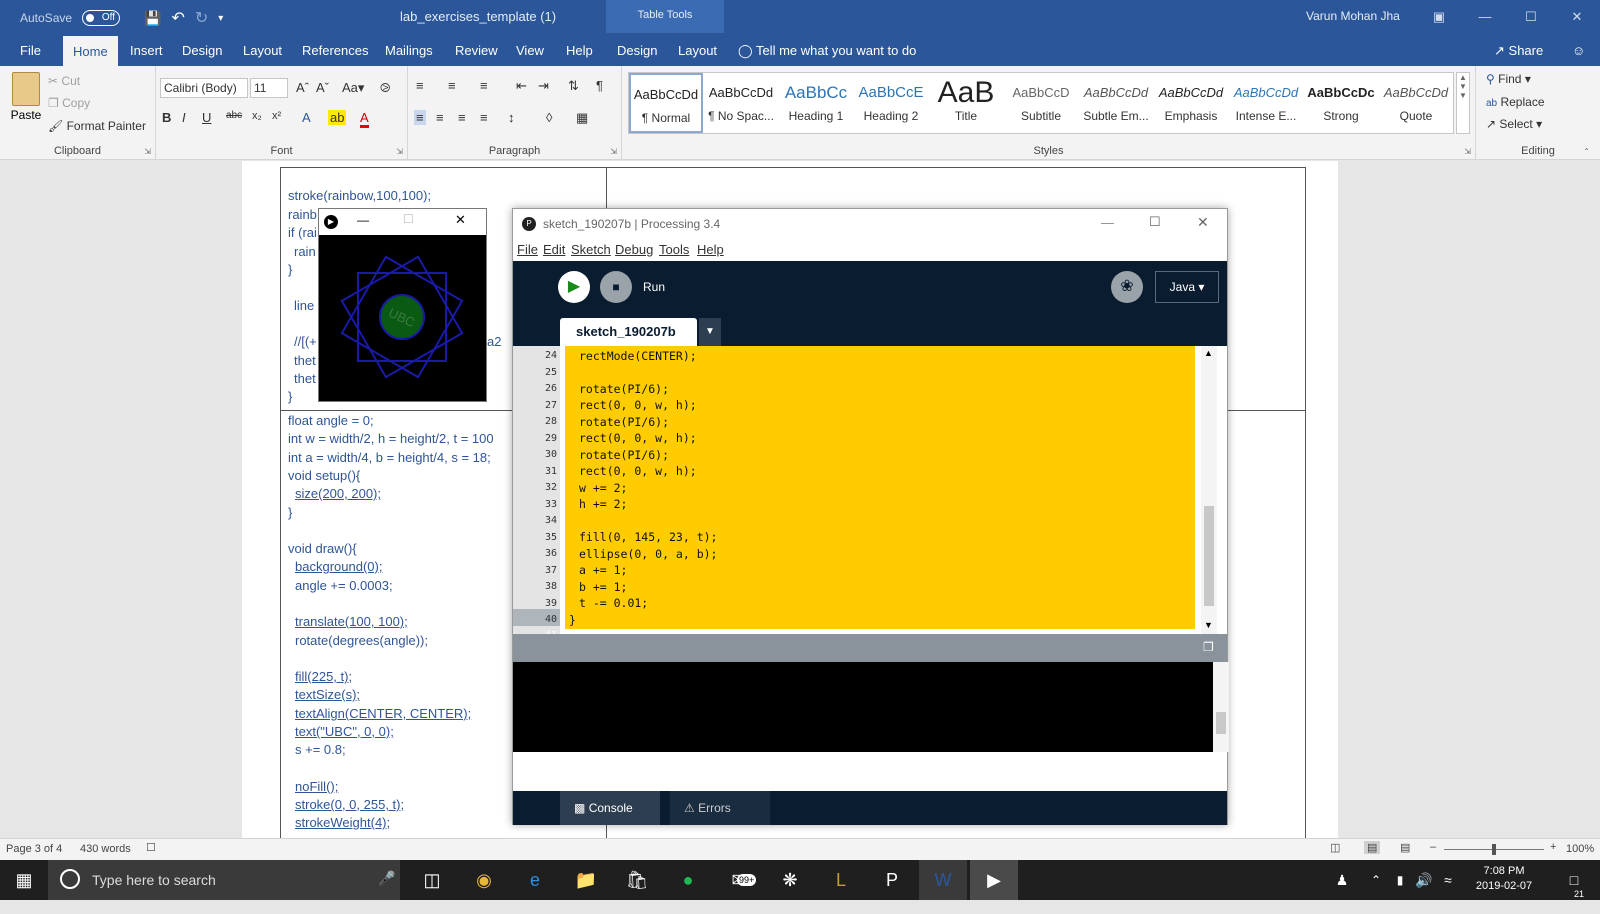 Image resolution: width=1600 pixels, height=914 pixels. Describe the element at coordinates (535, 880) in the screenshot. I see `edge-icon: e` at that location.